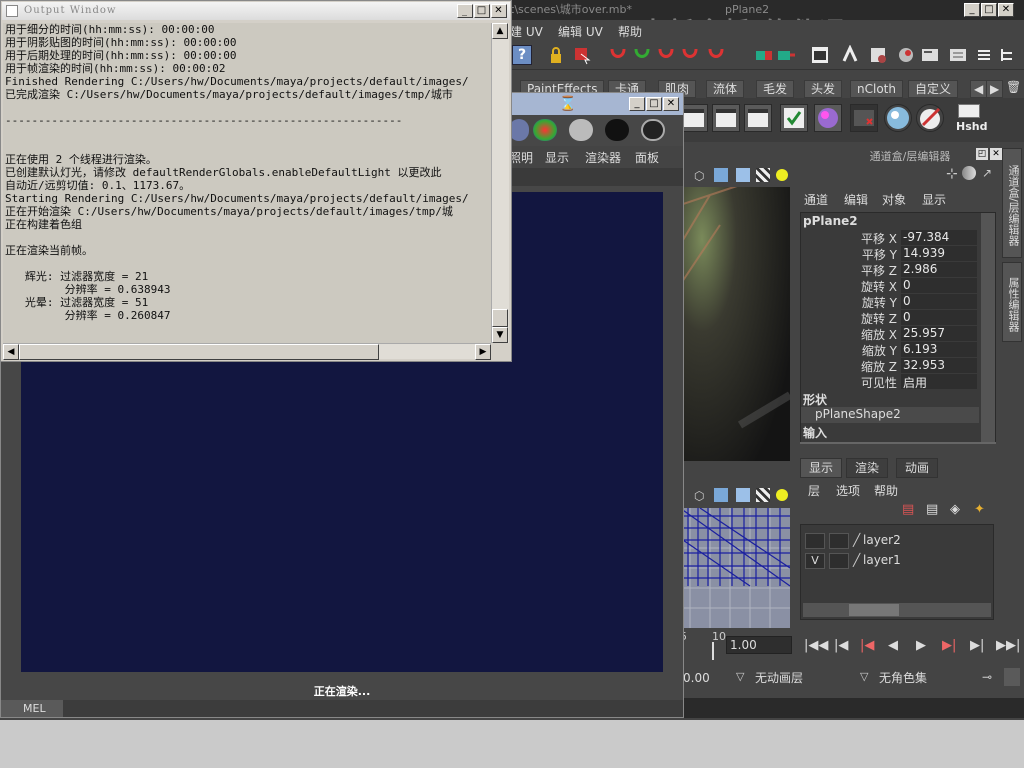  Describe the element at coordinates (11, 352) in the screenshot. I see `scroll-left-icon: ◀` at that location.